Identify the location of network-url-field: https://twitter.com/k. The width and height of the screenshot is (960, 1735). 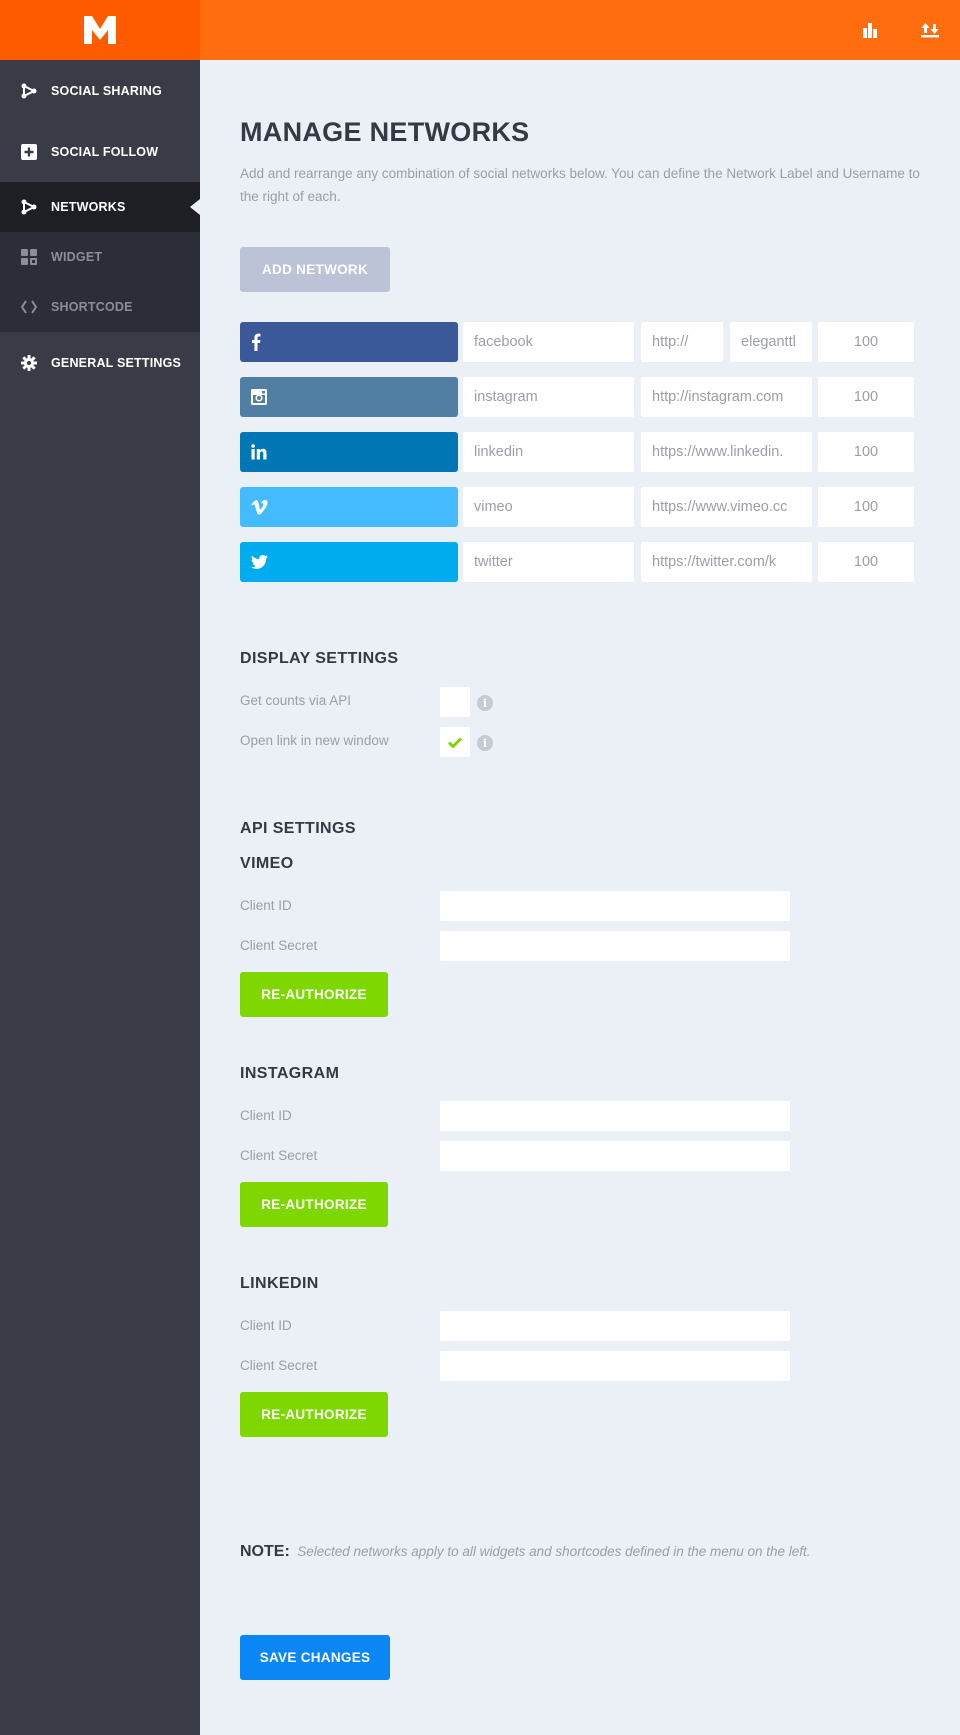
(726, 562).